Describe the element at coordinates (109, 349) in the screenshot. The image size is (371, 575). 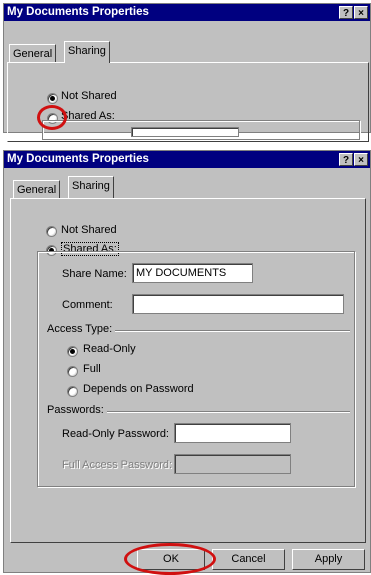
I see `read-only-label: Read-Only` at that location.